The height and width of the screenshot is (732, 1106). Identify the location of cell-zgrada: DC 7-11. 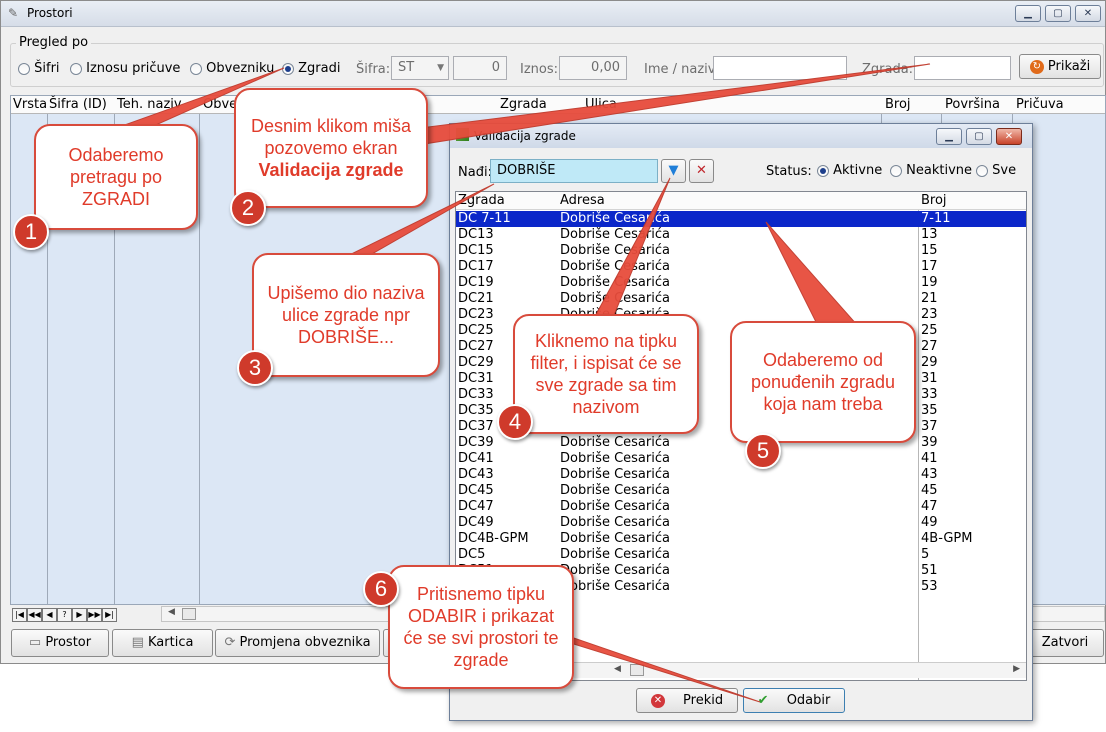
(484, 218).